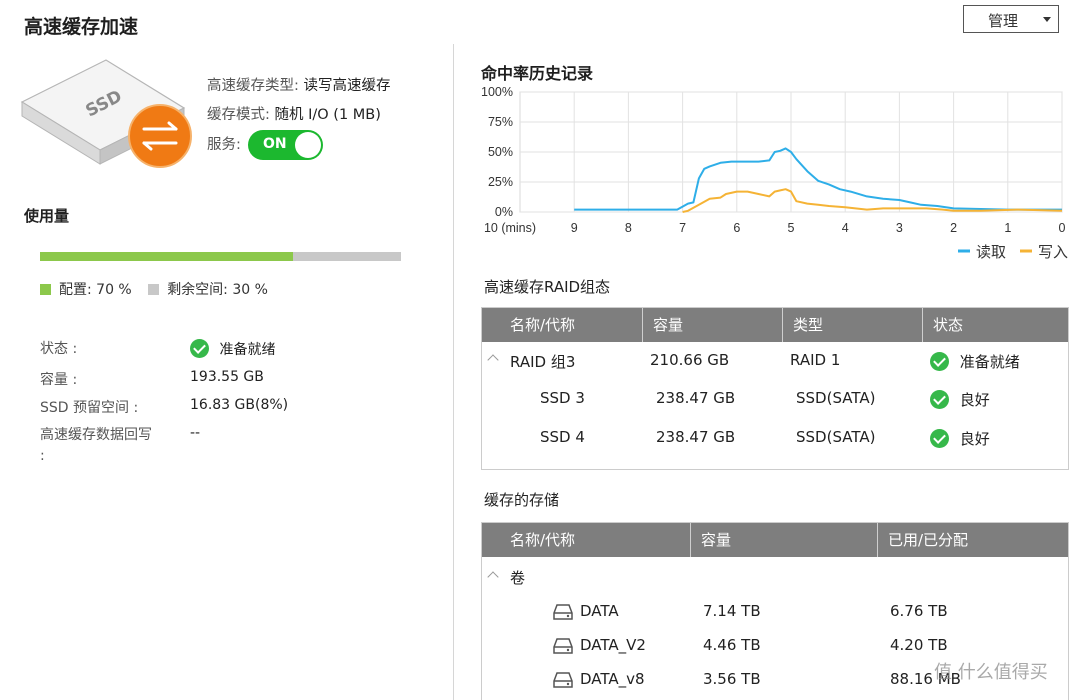  What do you see at coordinates (1053, 252) in the screenshot?
I see `legend-label: 写入` at bounding box center [1053, 252].